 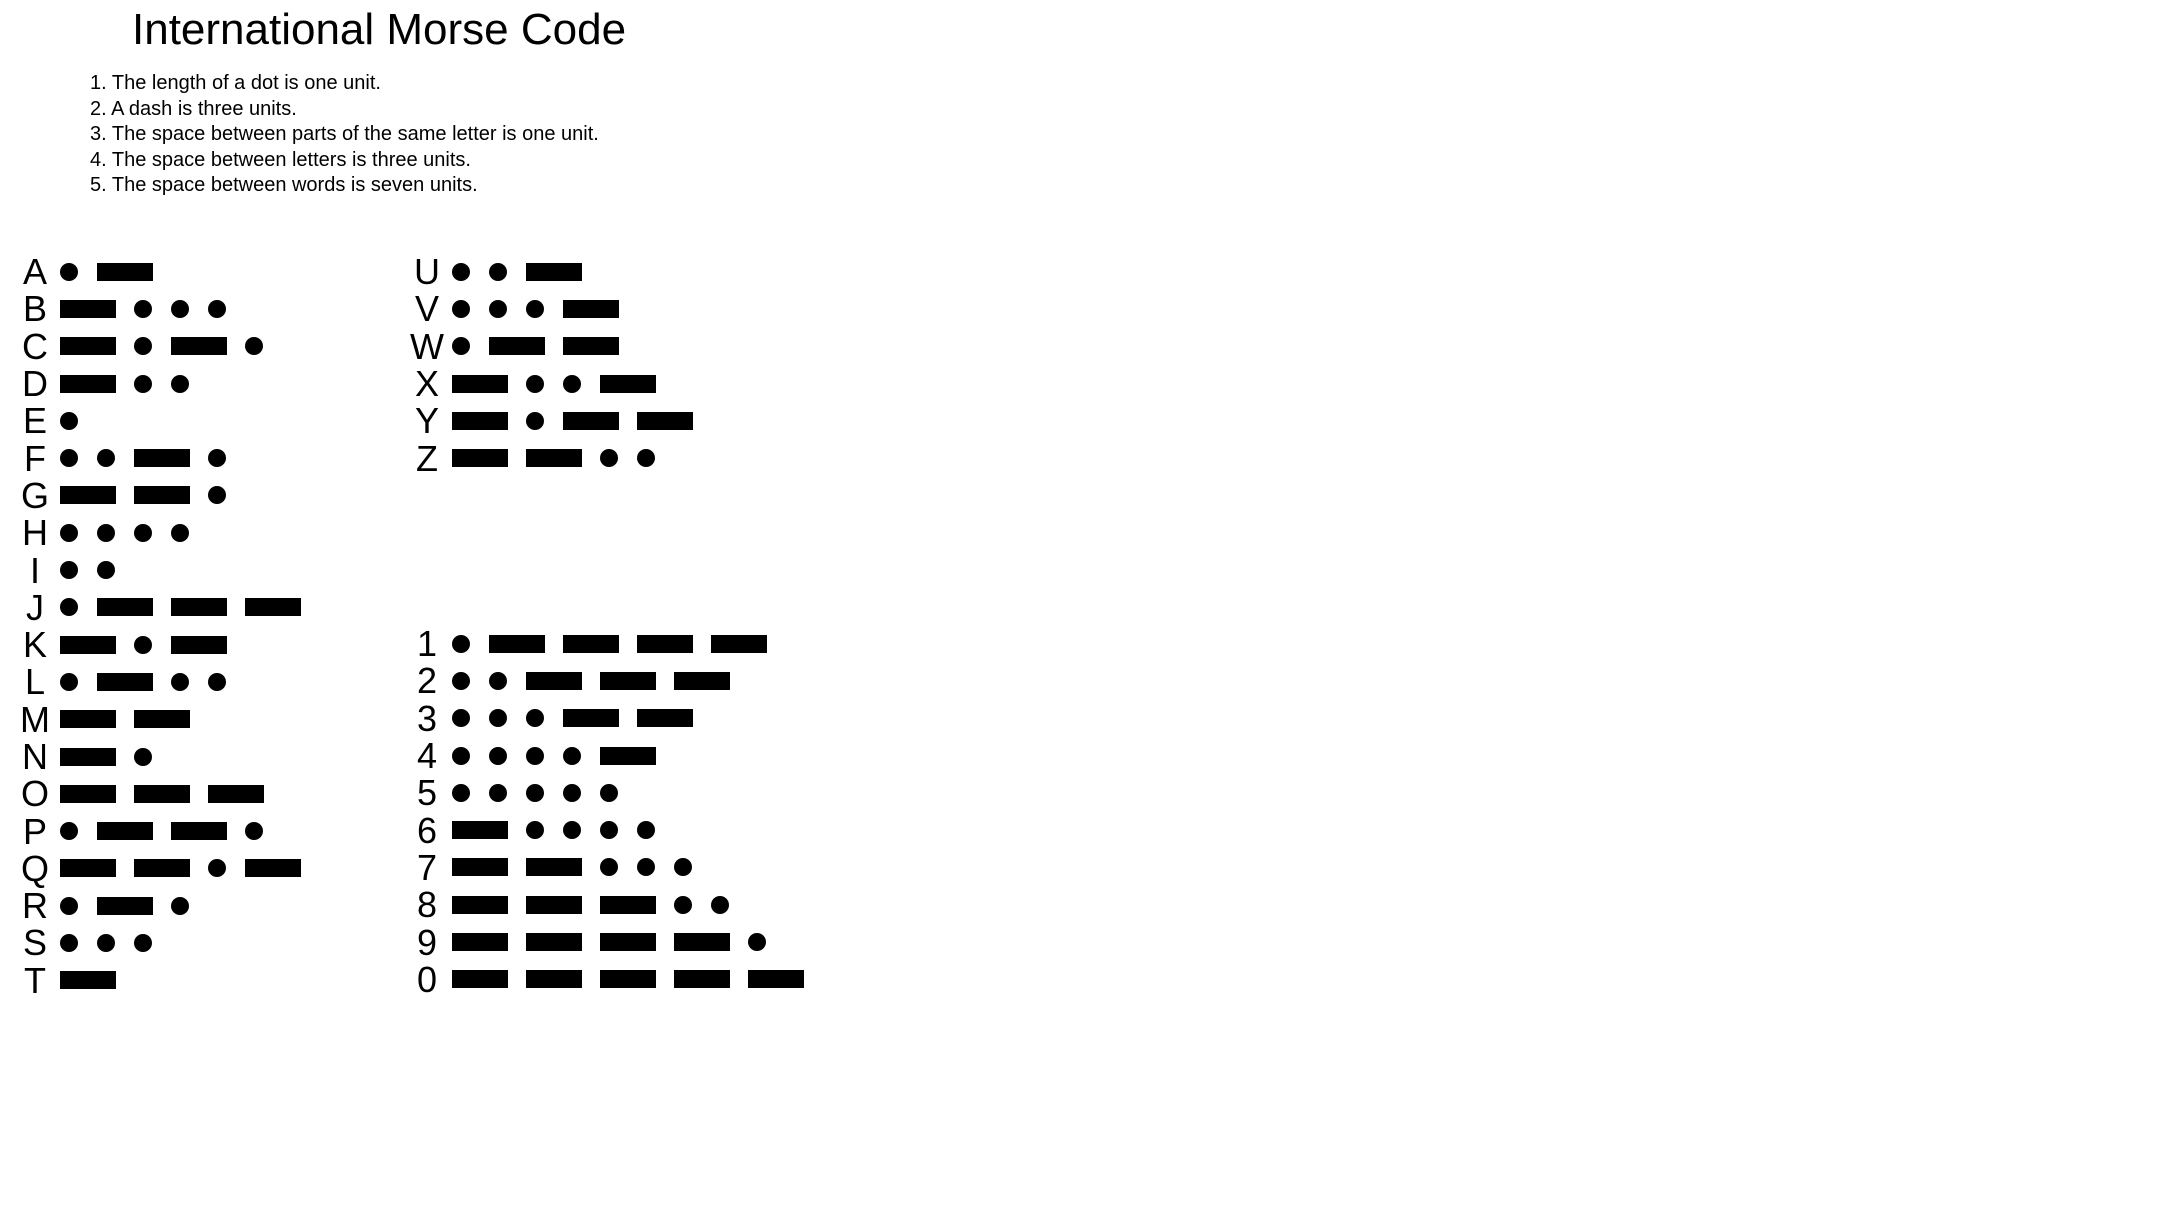 I want to click on morse-row: E, so click(x=168, y=420).